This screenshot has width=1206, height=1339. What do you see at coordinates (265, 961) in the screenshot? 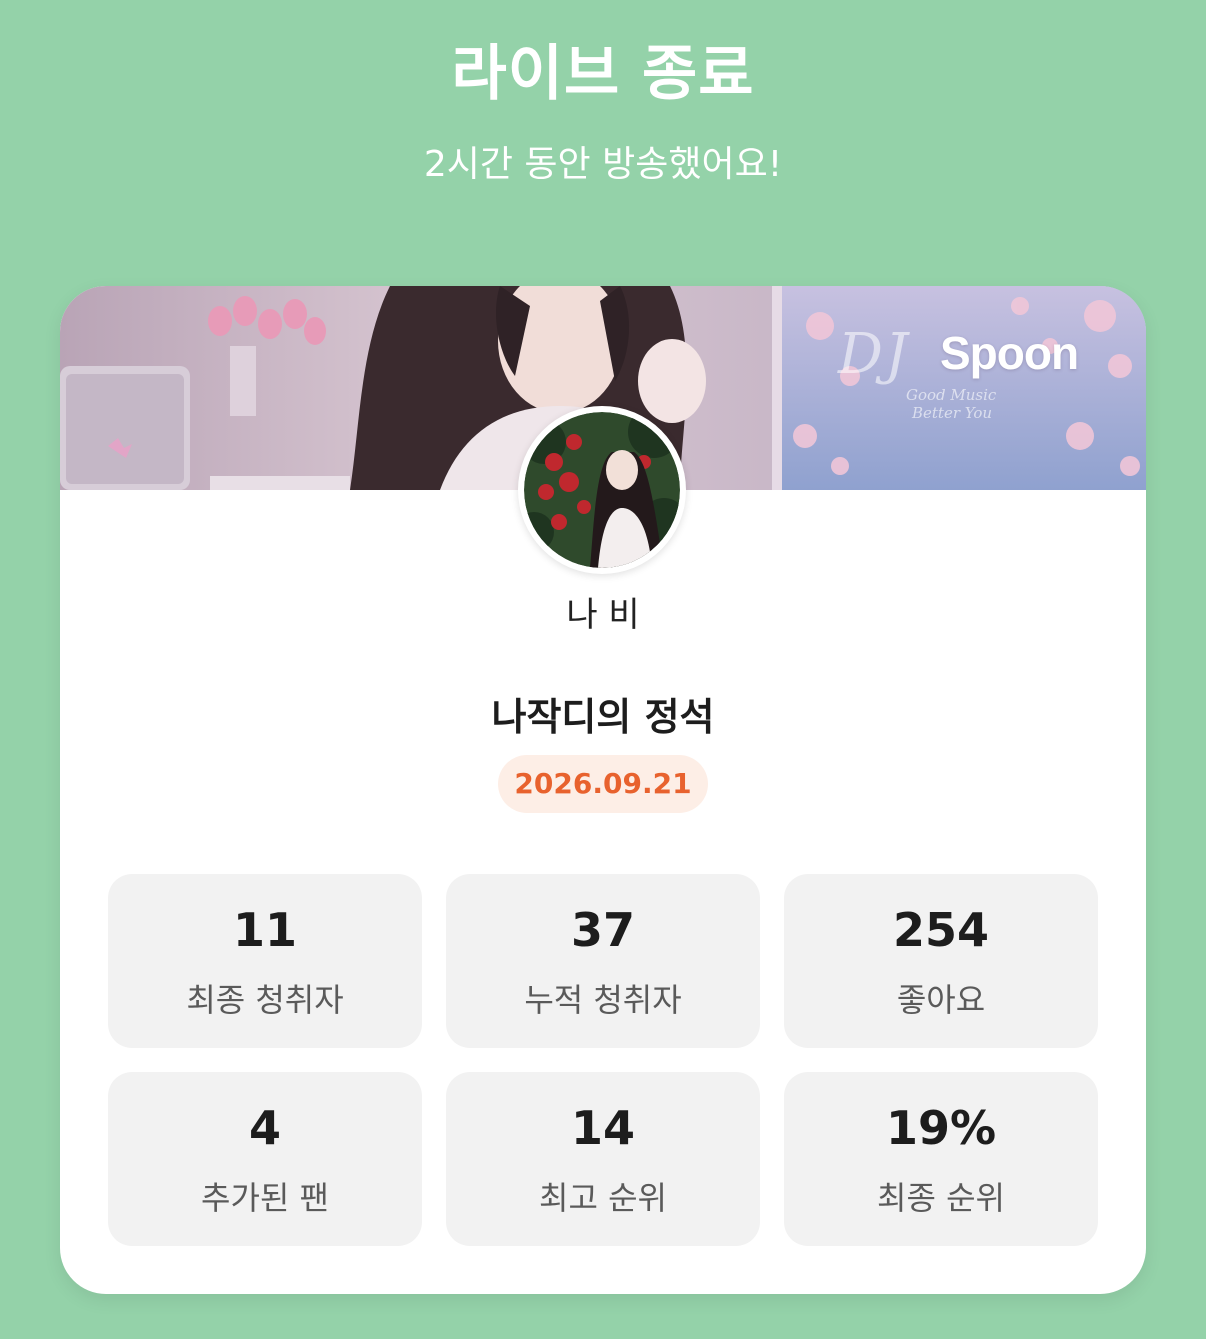
I see `stat-final-listeners: 11 최종 청취자` at bounding box center [265, 961].